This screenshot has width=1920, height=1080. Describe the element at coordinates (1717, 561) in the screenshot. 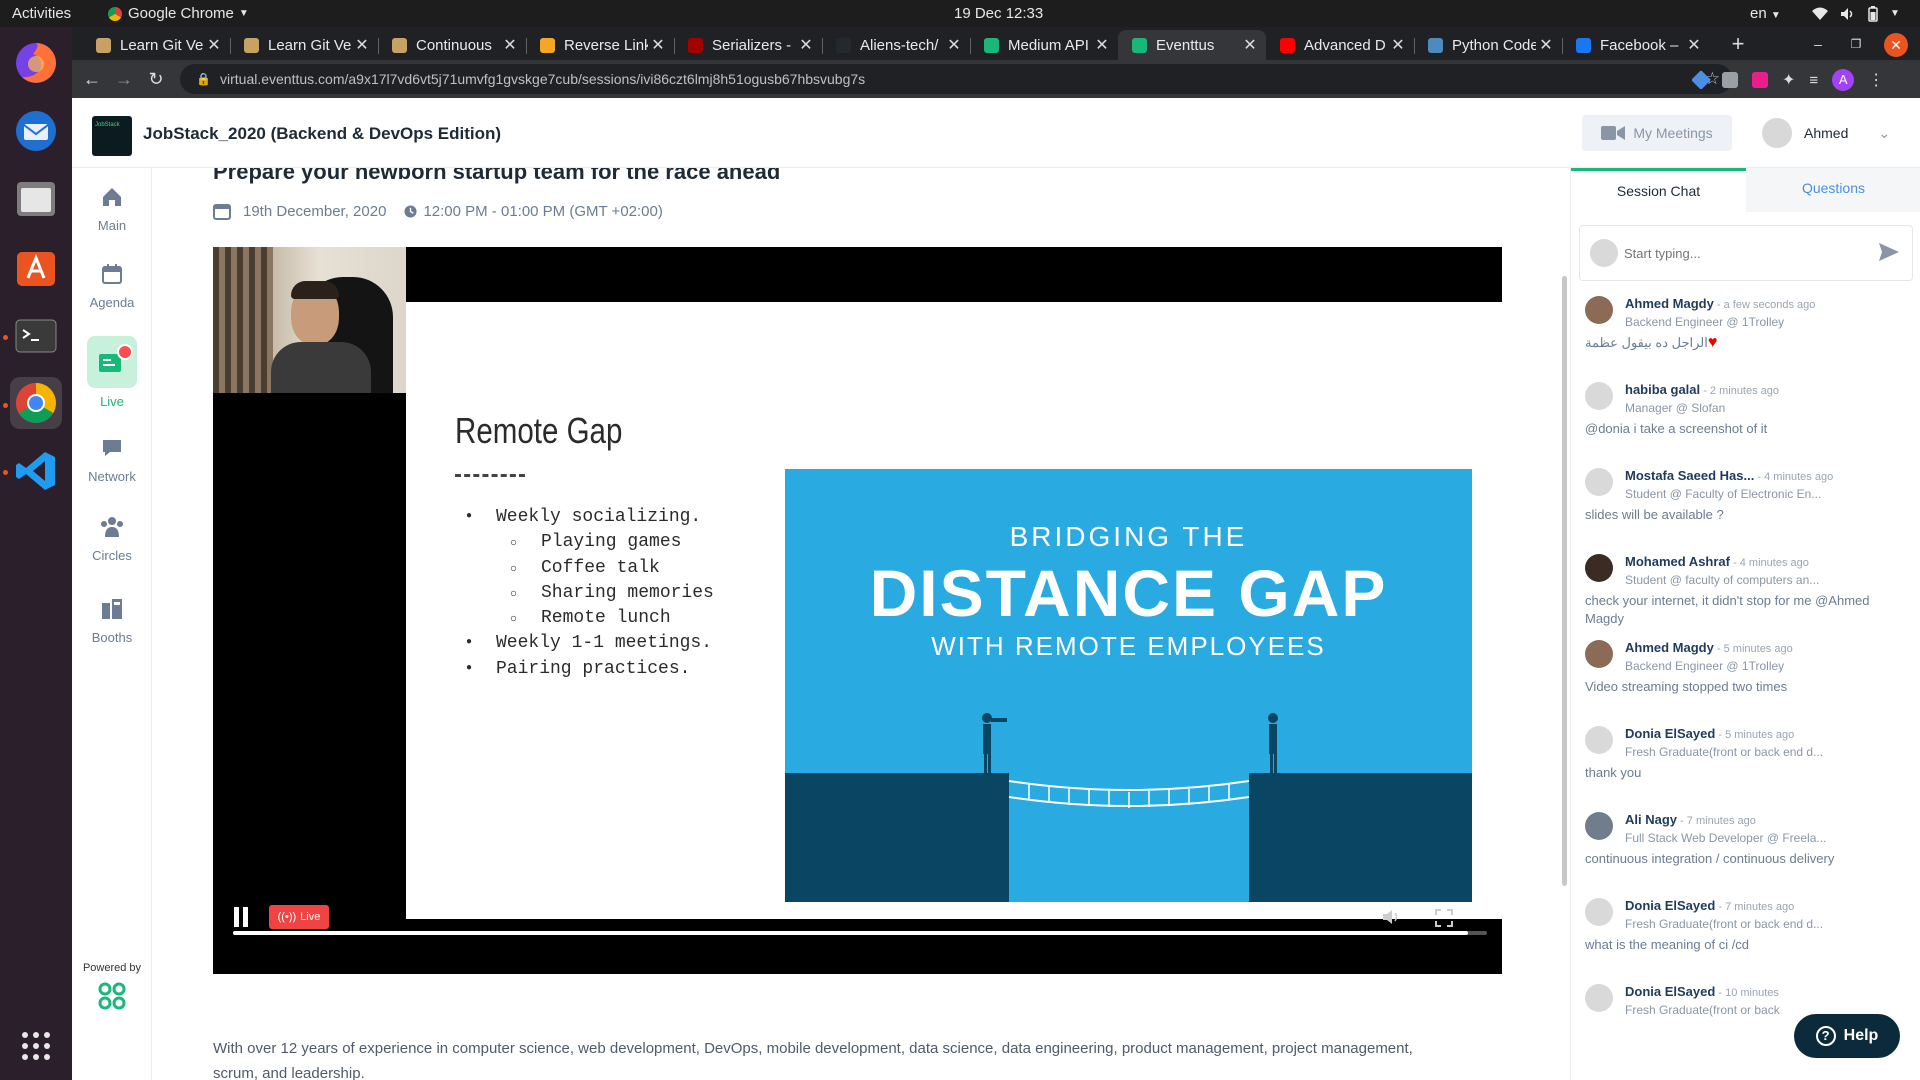

I see `chat-author: Mohamed Ashraf - 4 minutes ago` at that location.